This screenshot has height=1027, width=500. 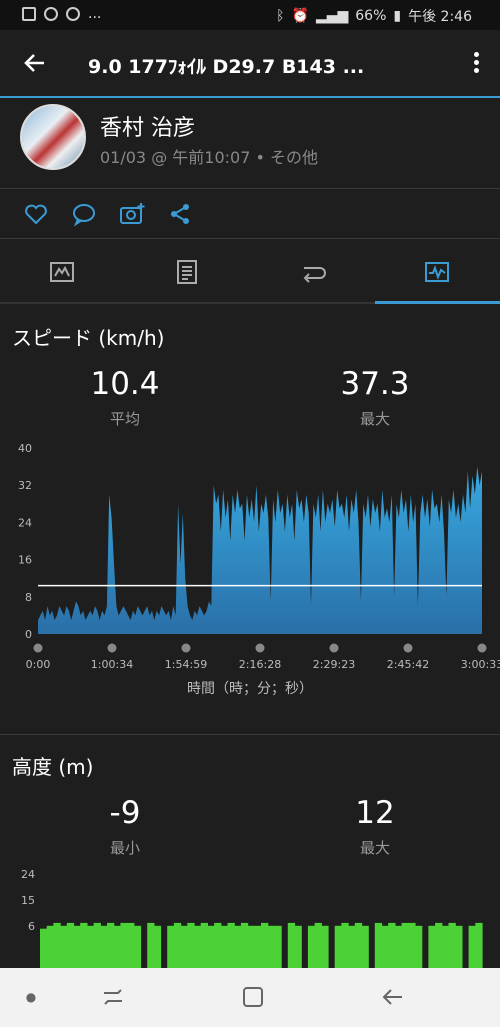 What do you see at coordinates (51, 14) in the screenshot?
I see `line-icon` at bounding box center [51, 14].